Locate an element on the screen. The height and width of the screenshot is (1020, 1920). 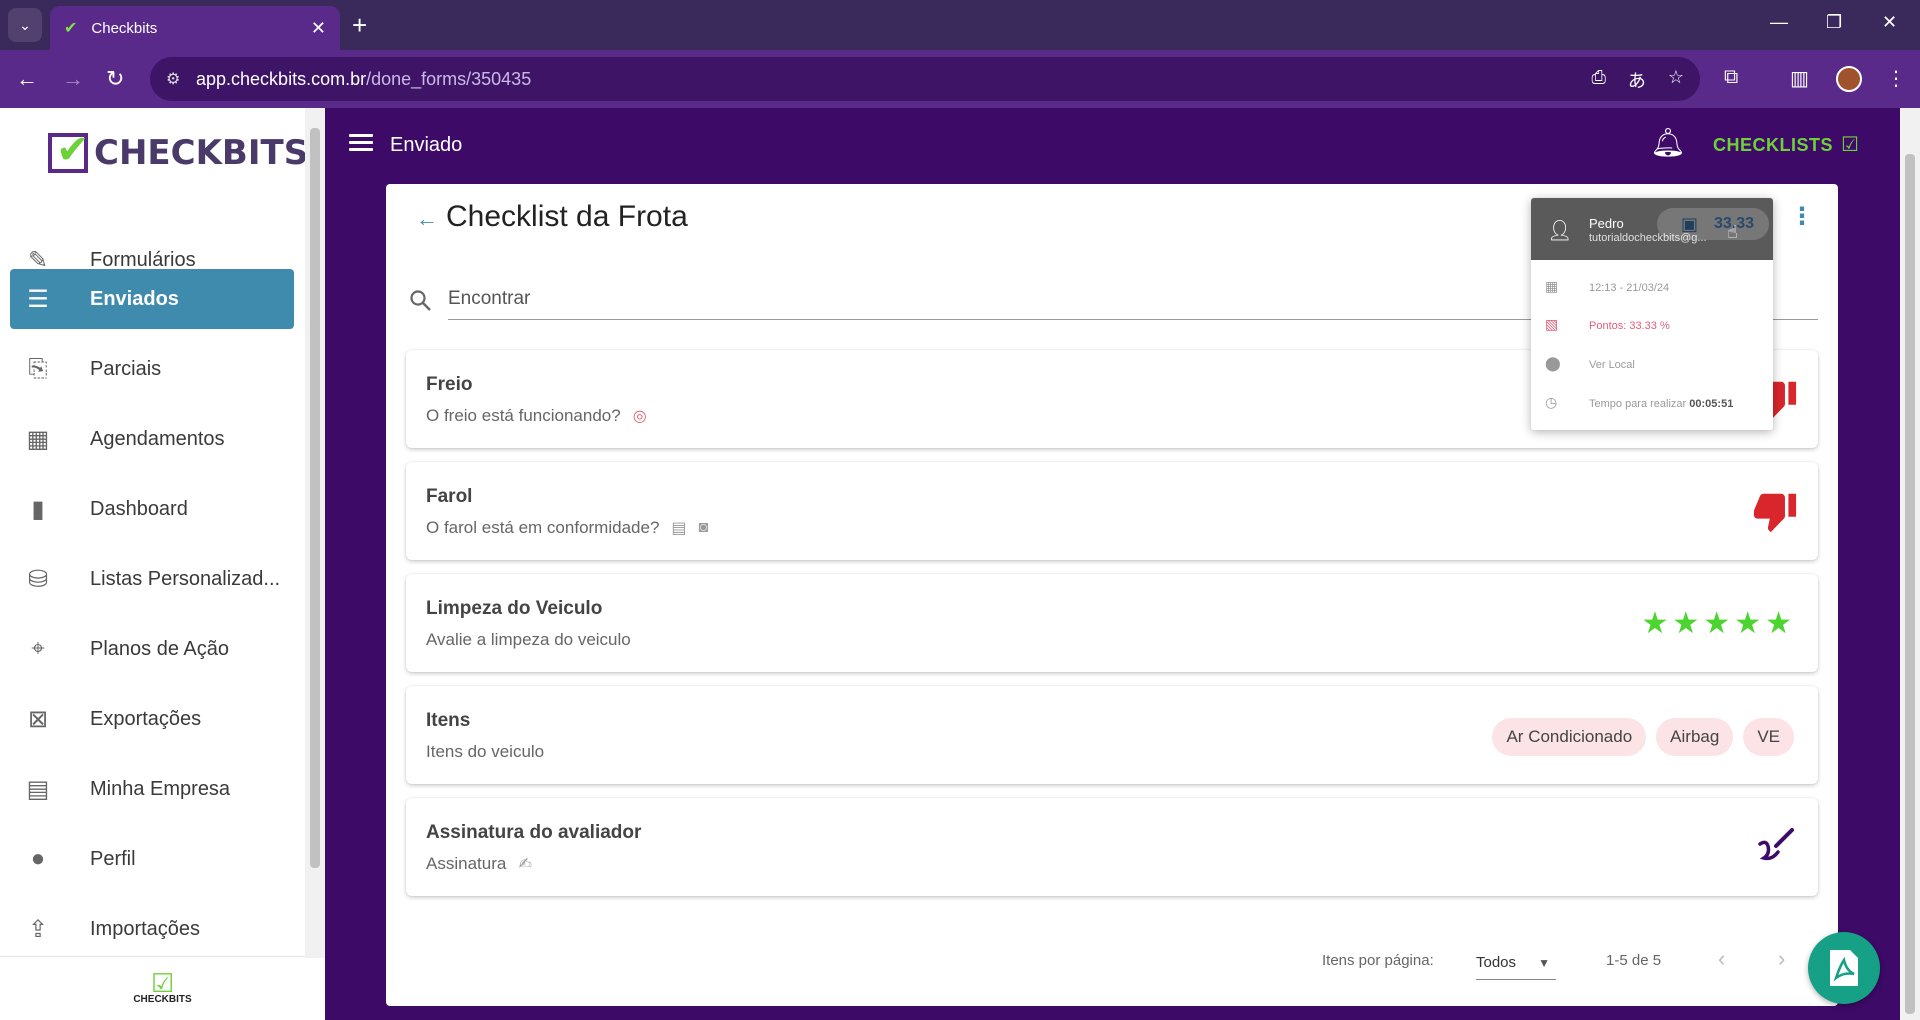
items-per-page-value: Todos is located at coordinates (1496, 962).